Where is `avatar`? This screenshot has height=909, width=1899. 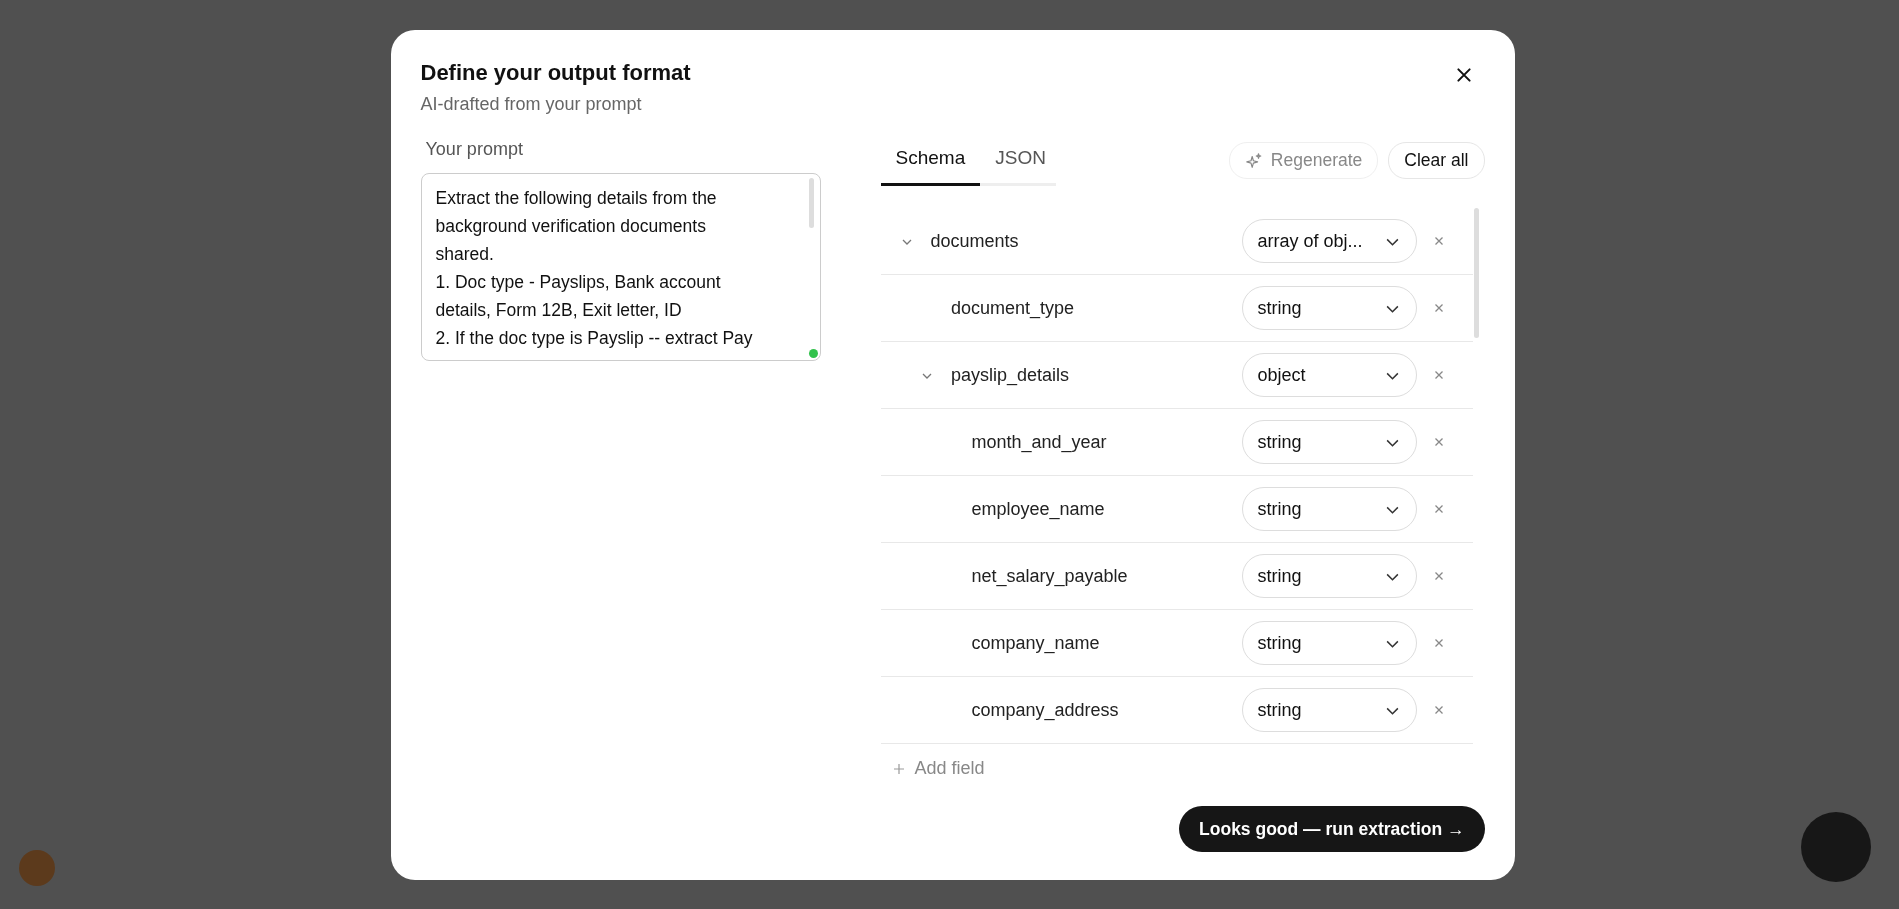 avatar is located at coordinates (37, 868).